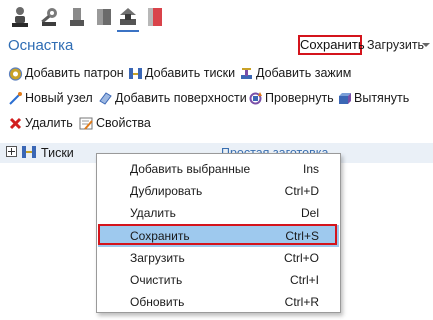  Describe the element at coordinates (218, 191) in the screenshot. I see `menu-item-duplicate: Дублировать Ctrl+D` at that location.